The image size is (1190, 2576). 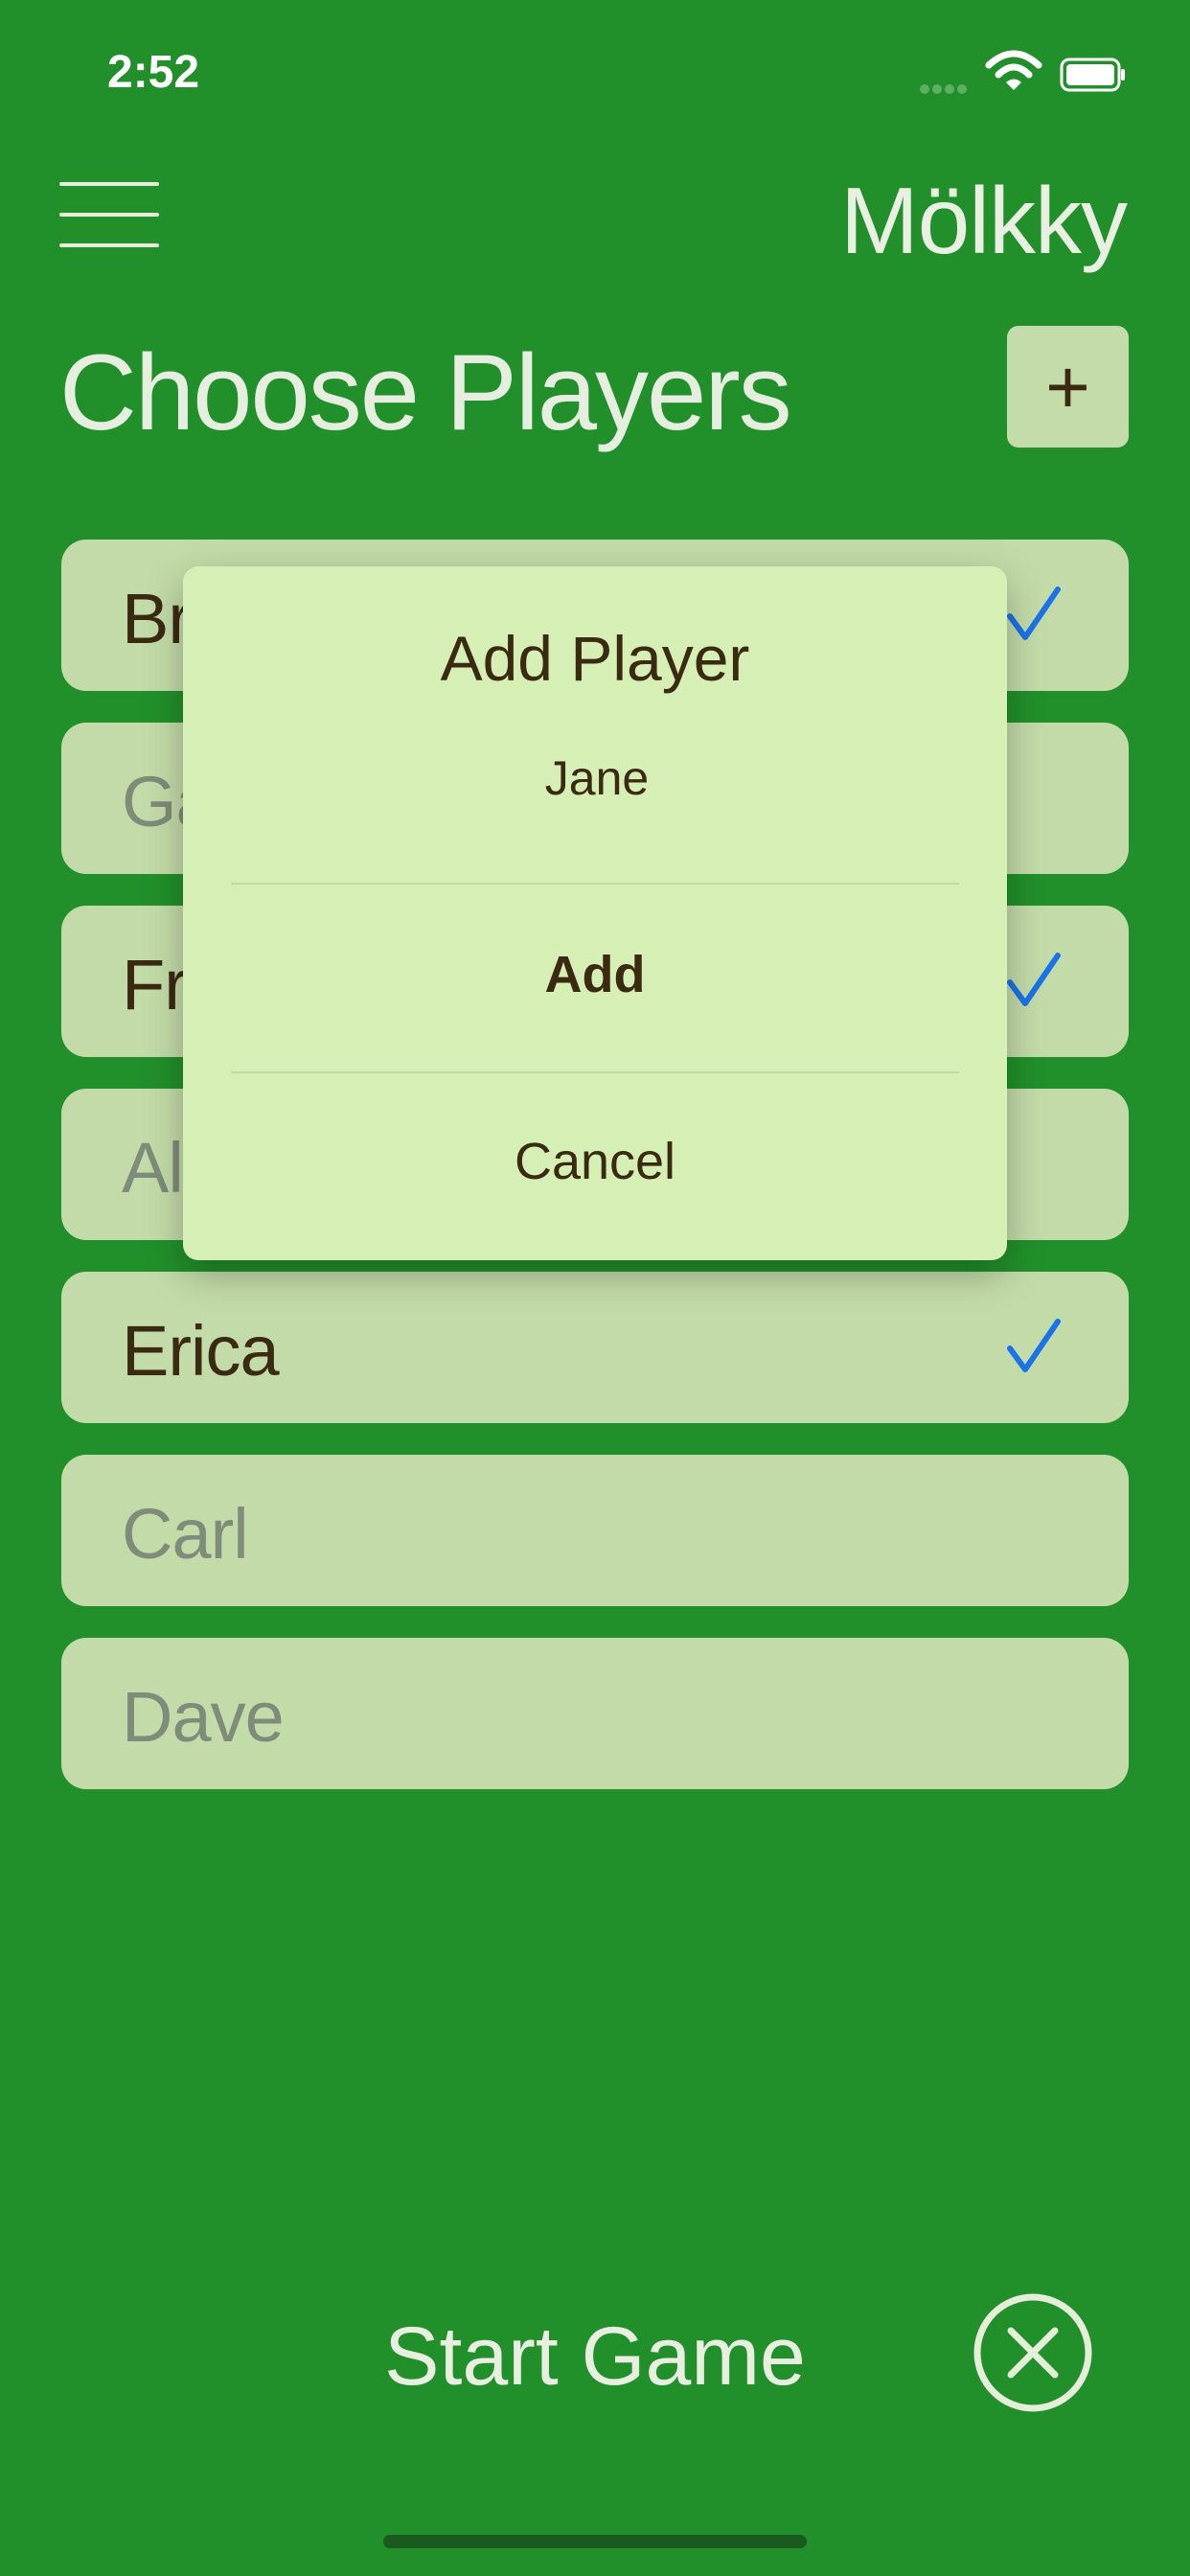 I want to click on player-name: Dave, so click(x=203, y=1717).